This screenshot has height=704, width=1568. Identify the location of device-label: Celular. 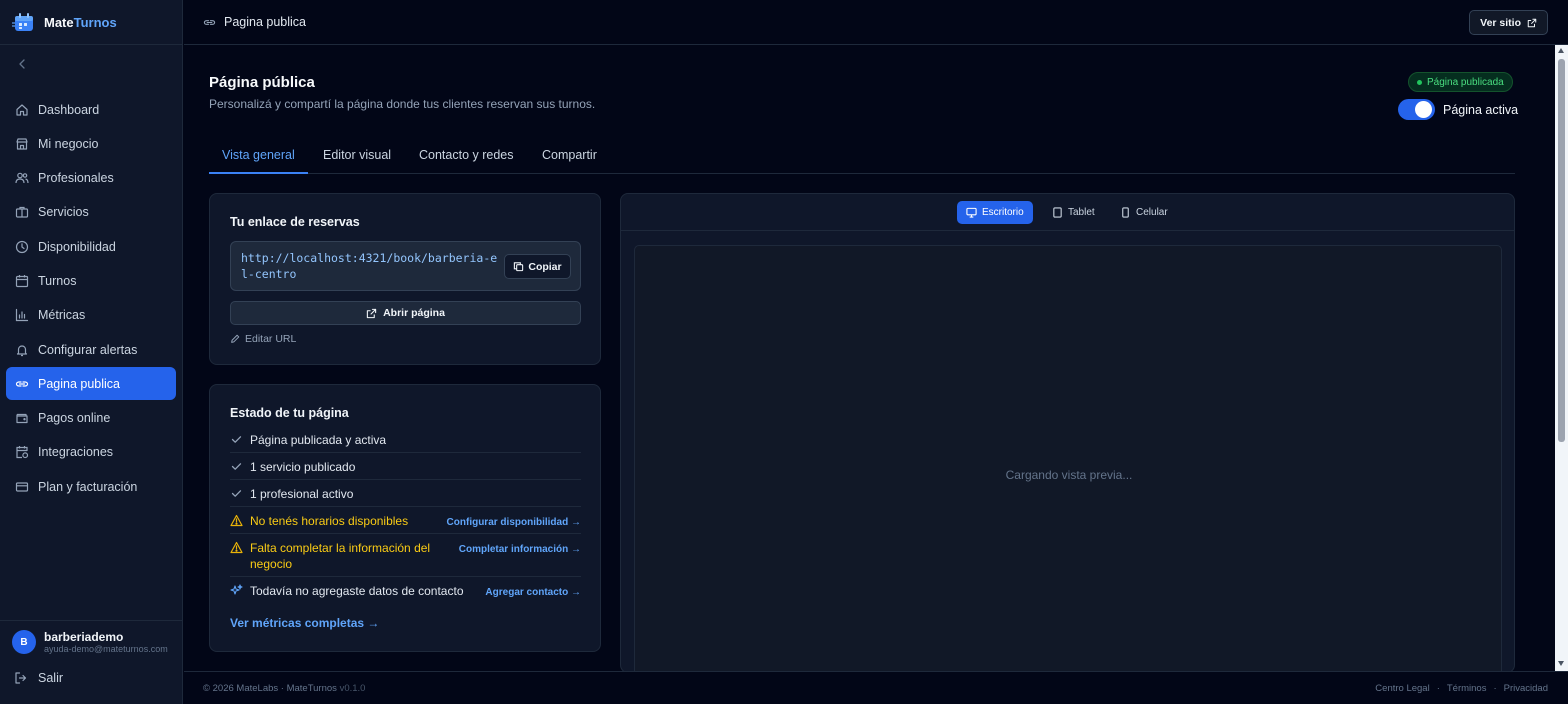
(1152, 212).